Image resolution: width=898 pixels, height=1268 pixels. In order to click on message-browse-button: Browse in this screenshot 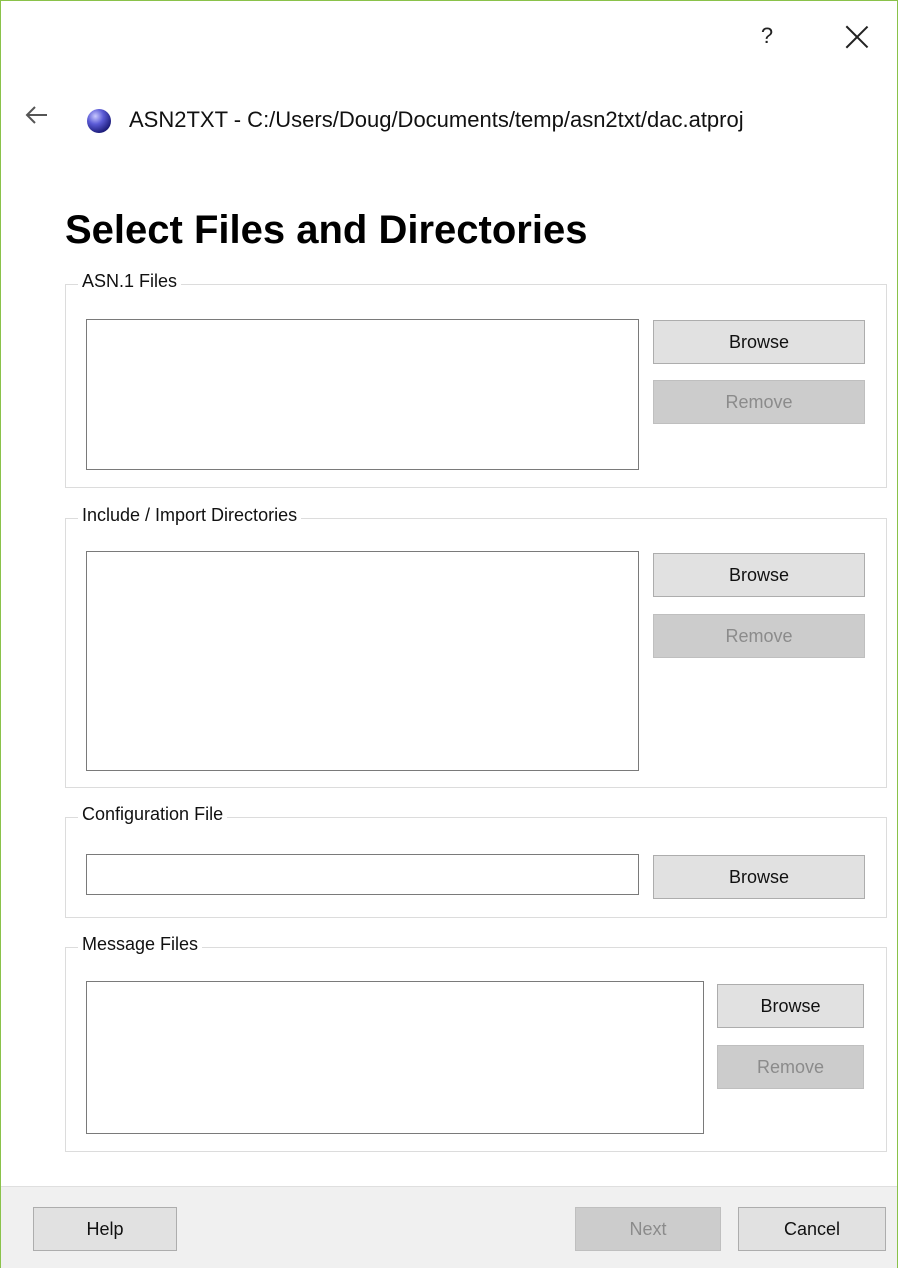, I will do `click(790, 1006)`.